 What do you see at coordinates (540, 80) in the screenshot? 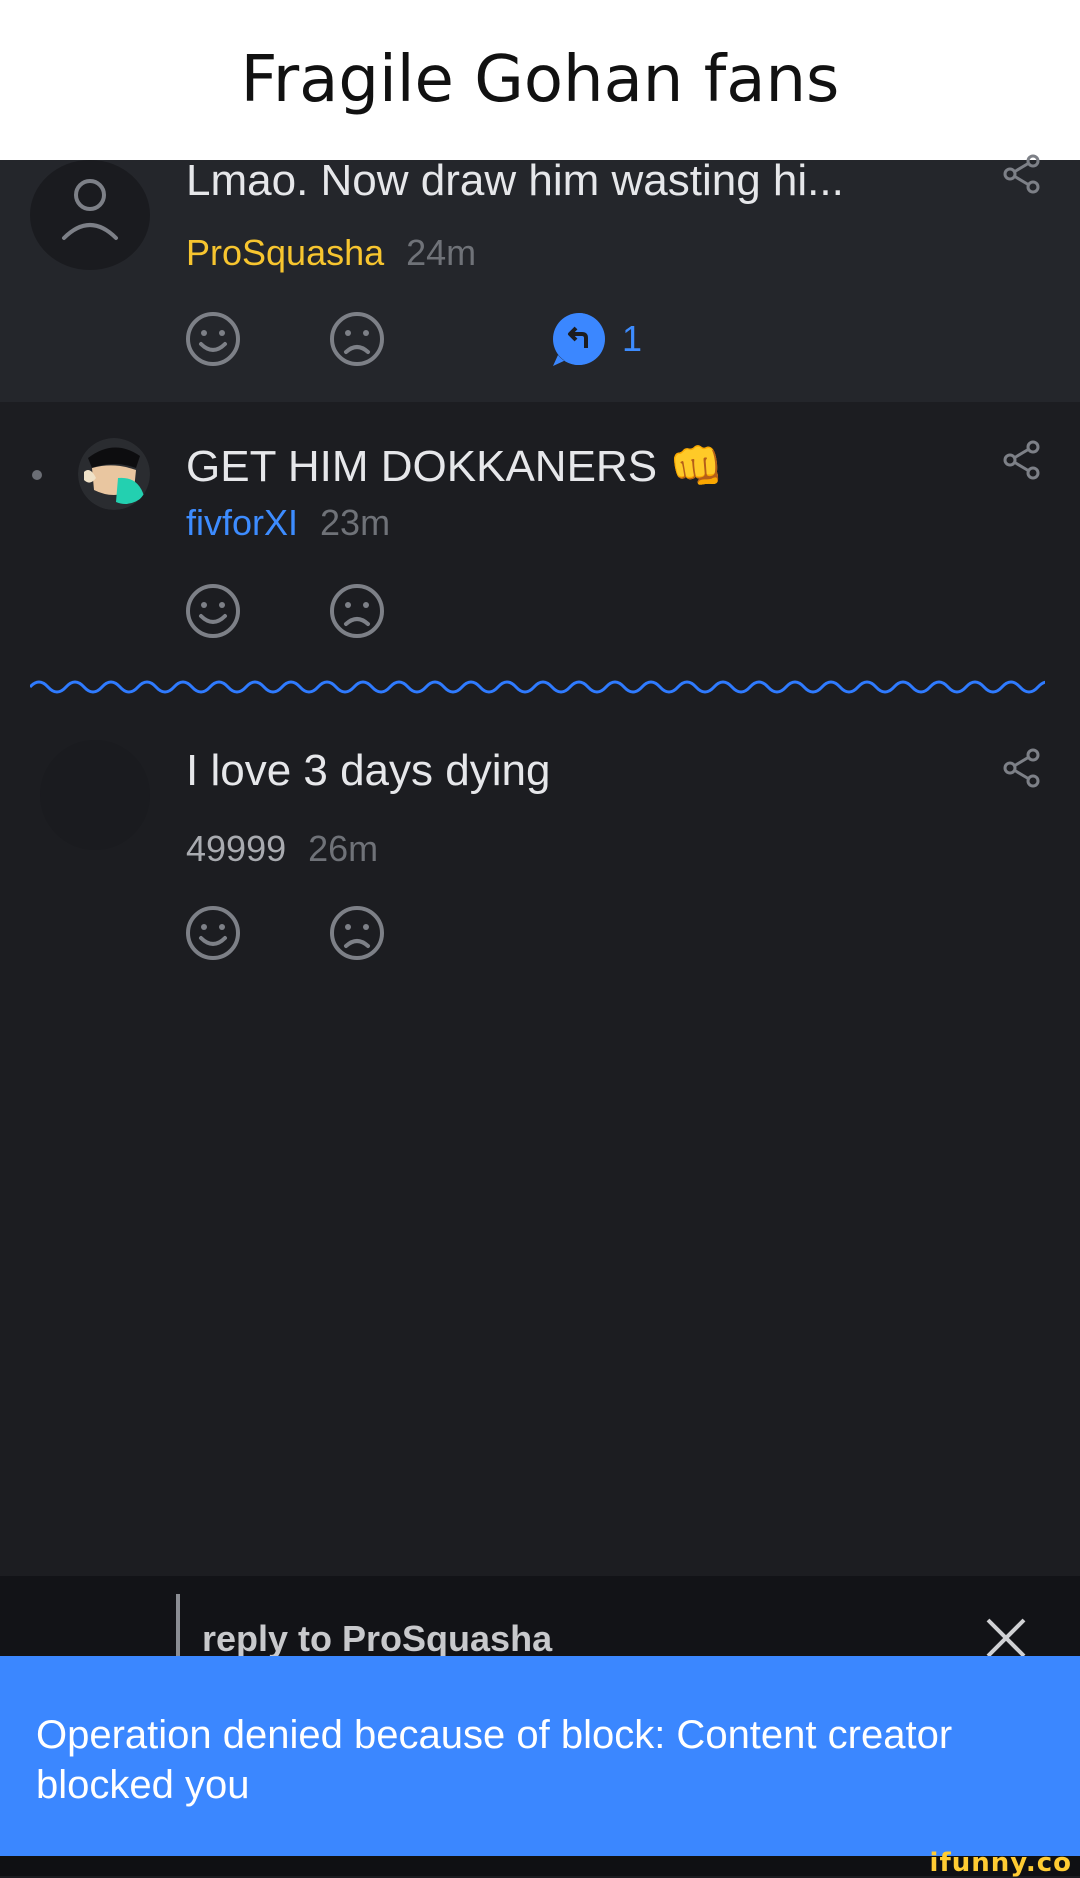
I see `meme-caption: Fragile Gohan fans` at bounding box center [540, 80].